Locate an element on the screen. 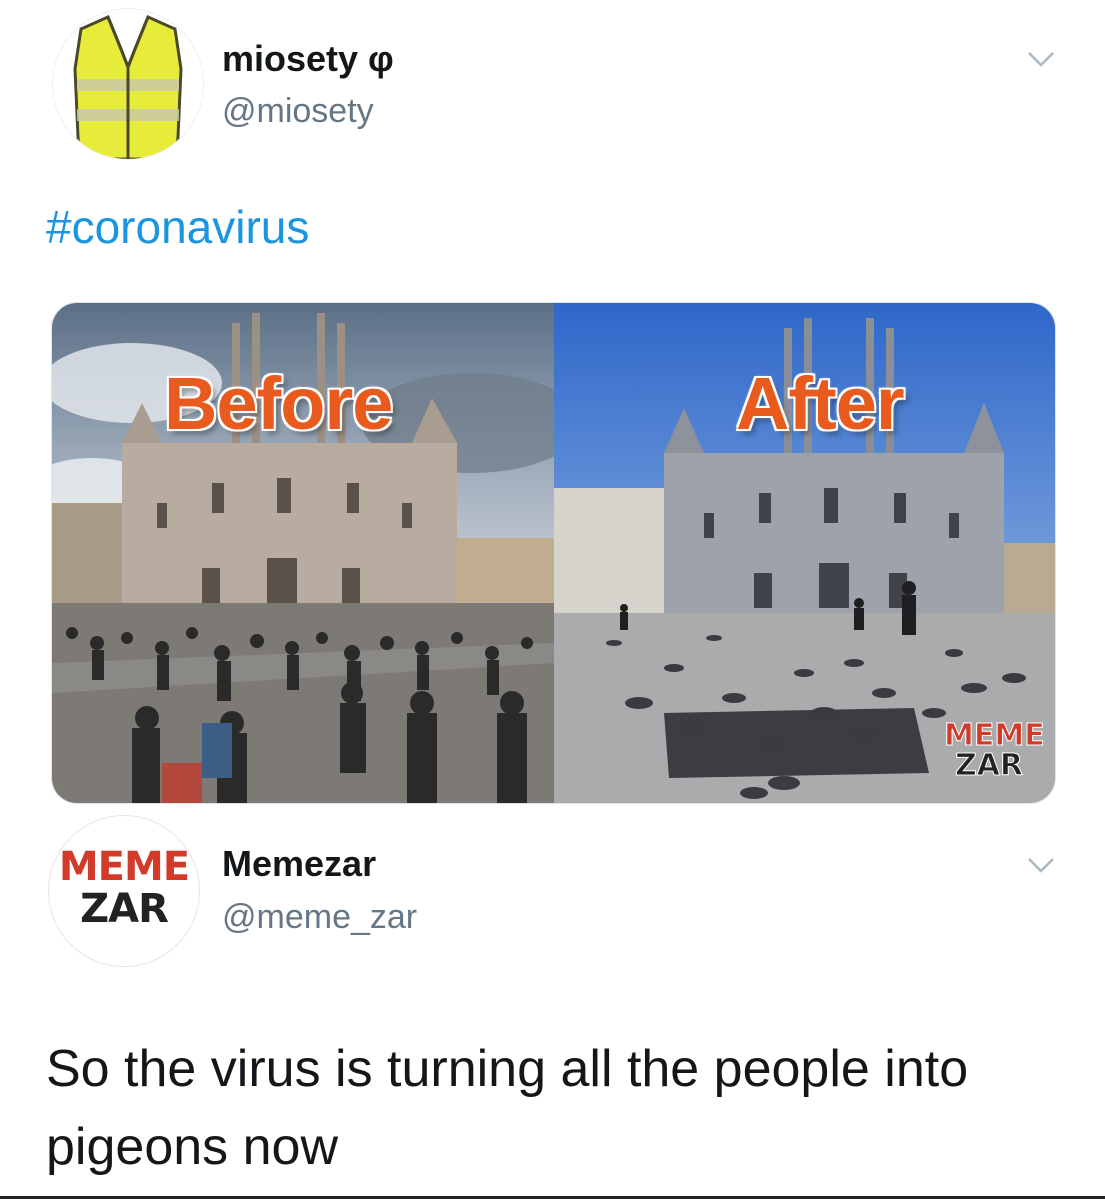  avatar is located at coordinates (128, 84).